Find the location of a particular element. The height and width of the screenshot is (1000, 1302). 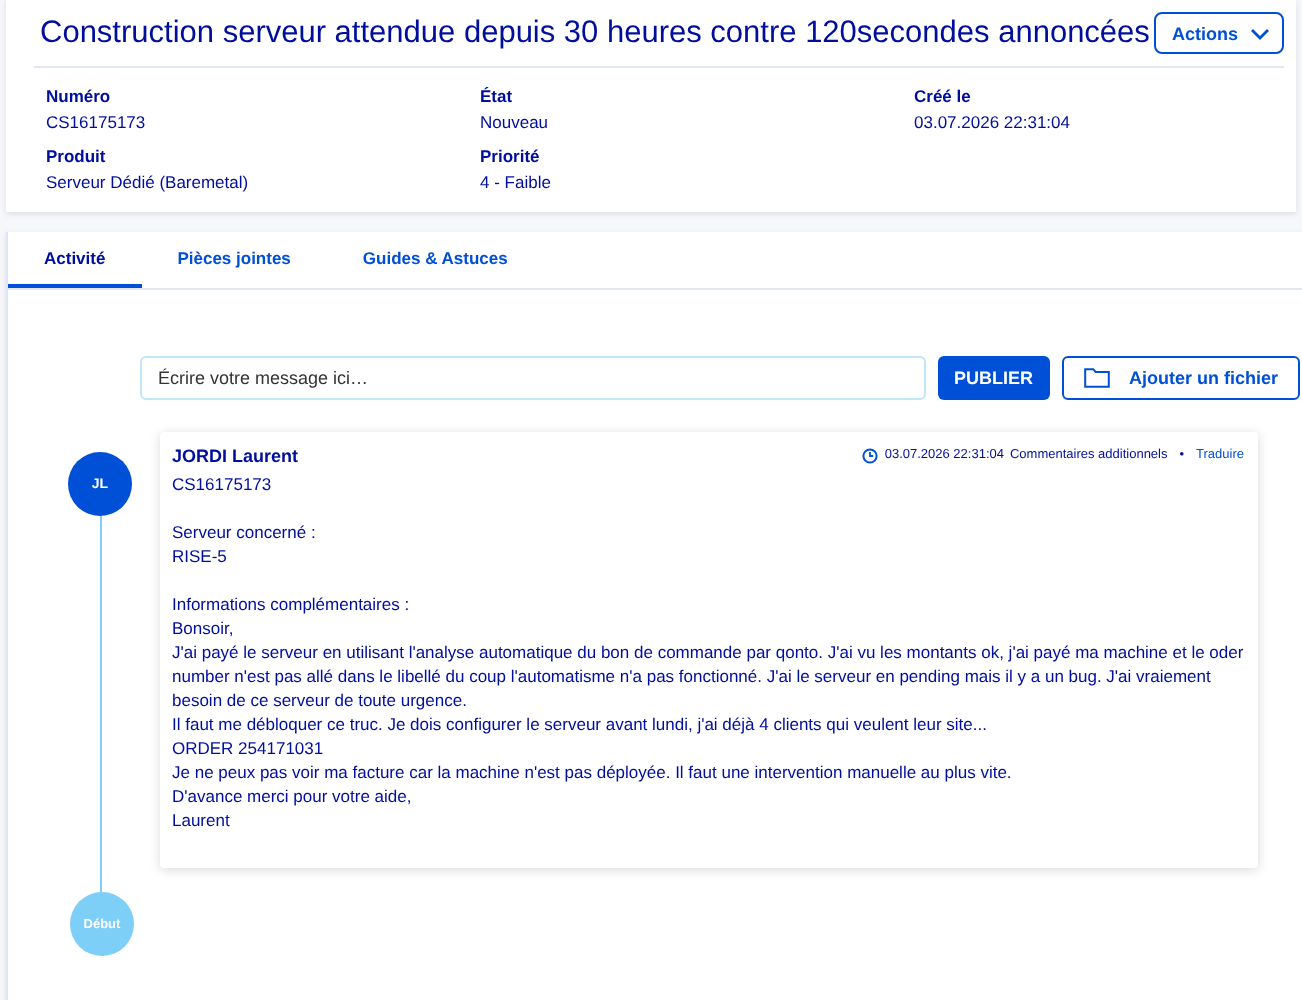

publish-button: PUBLIER is located at coordinates (994, 378).